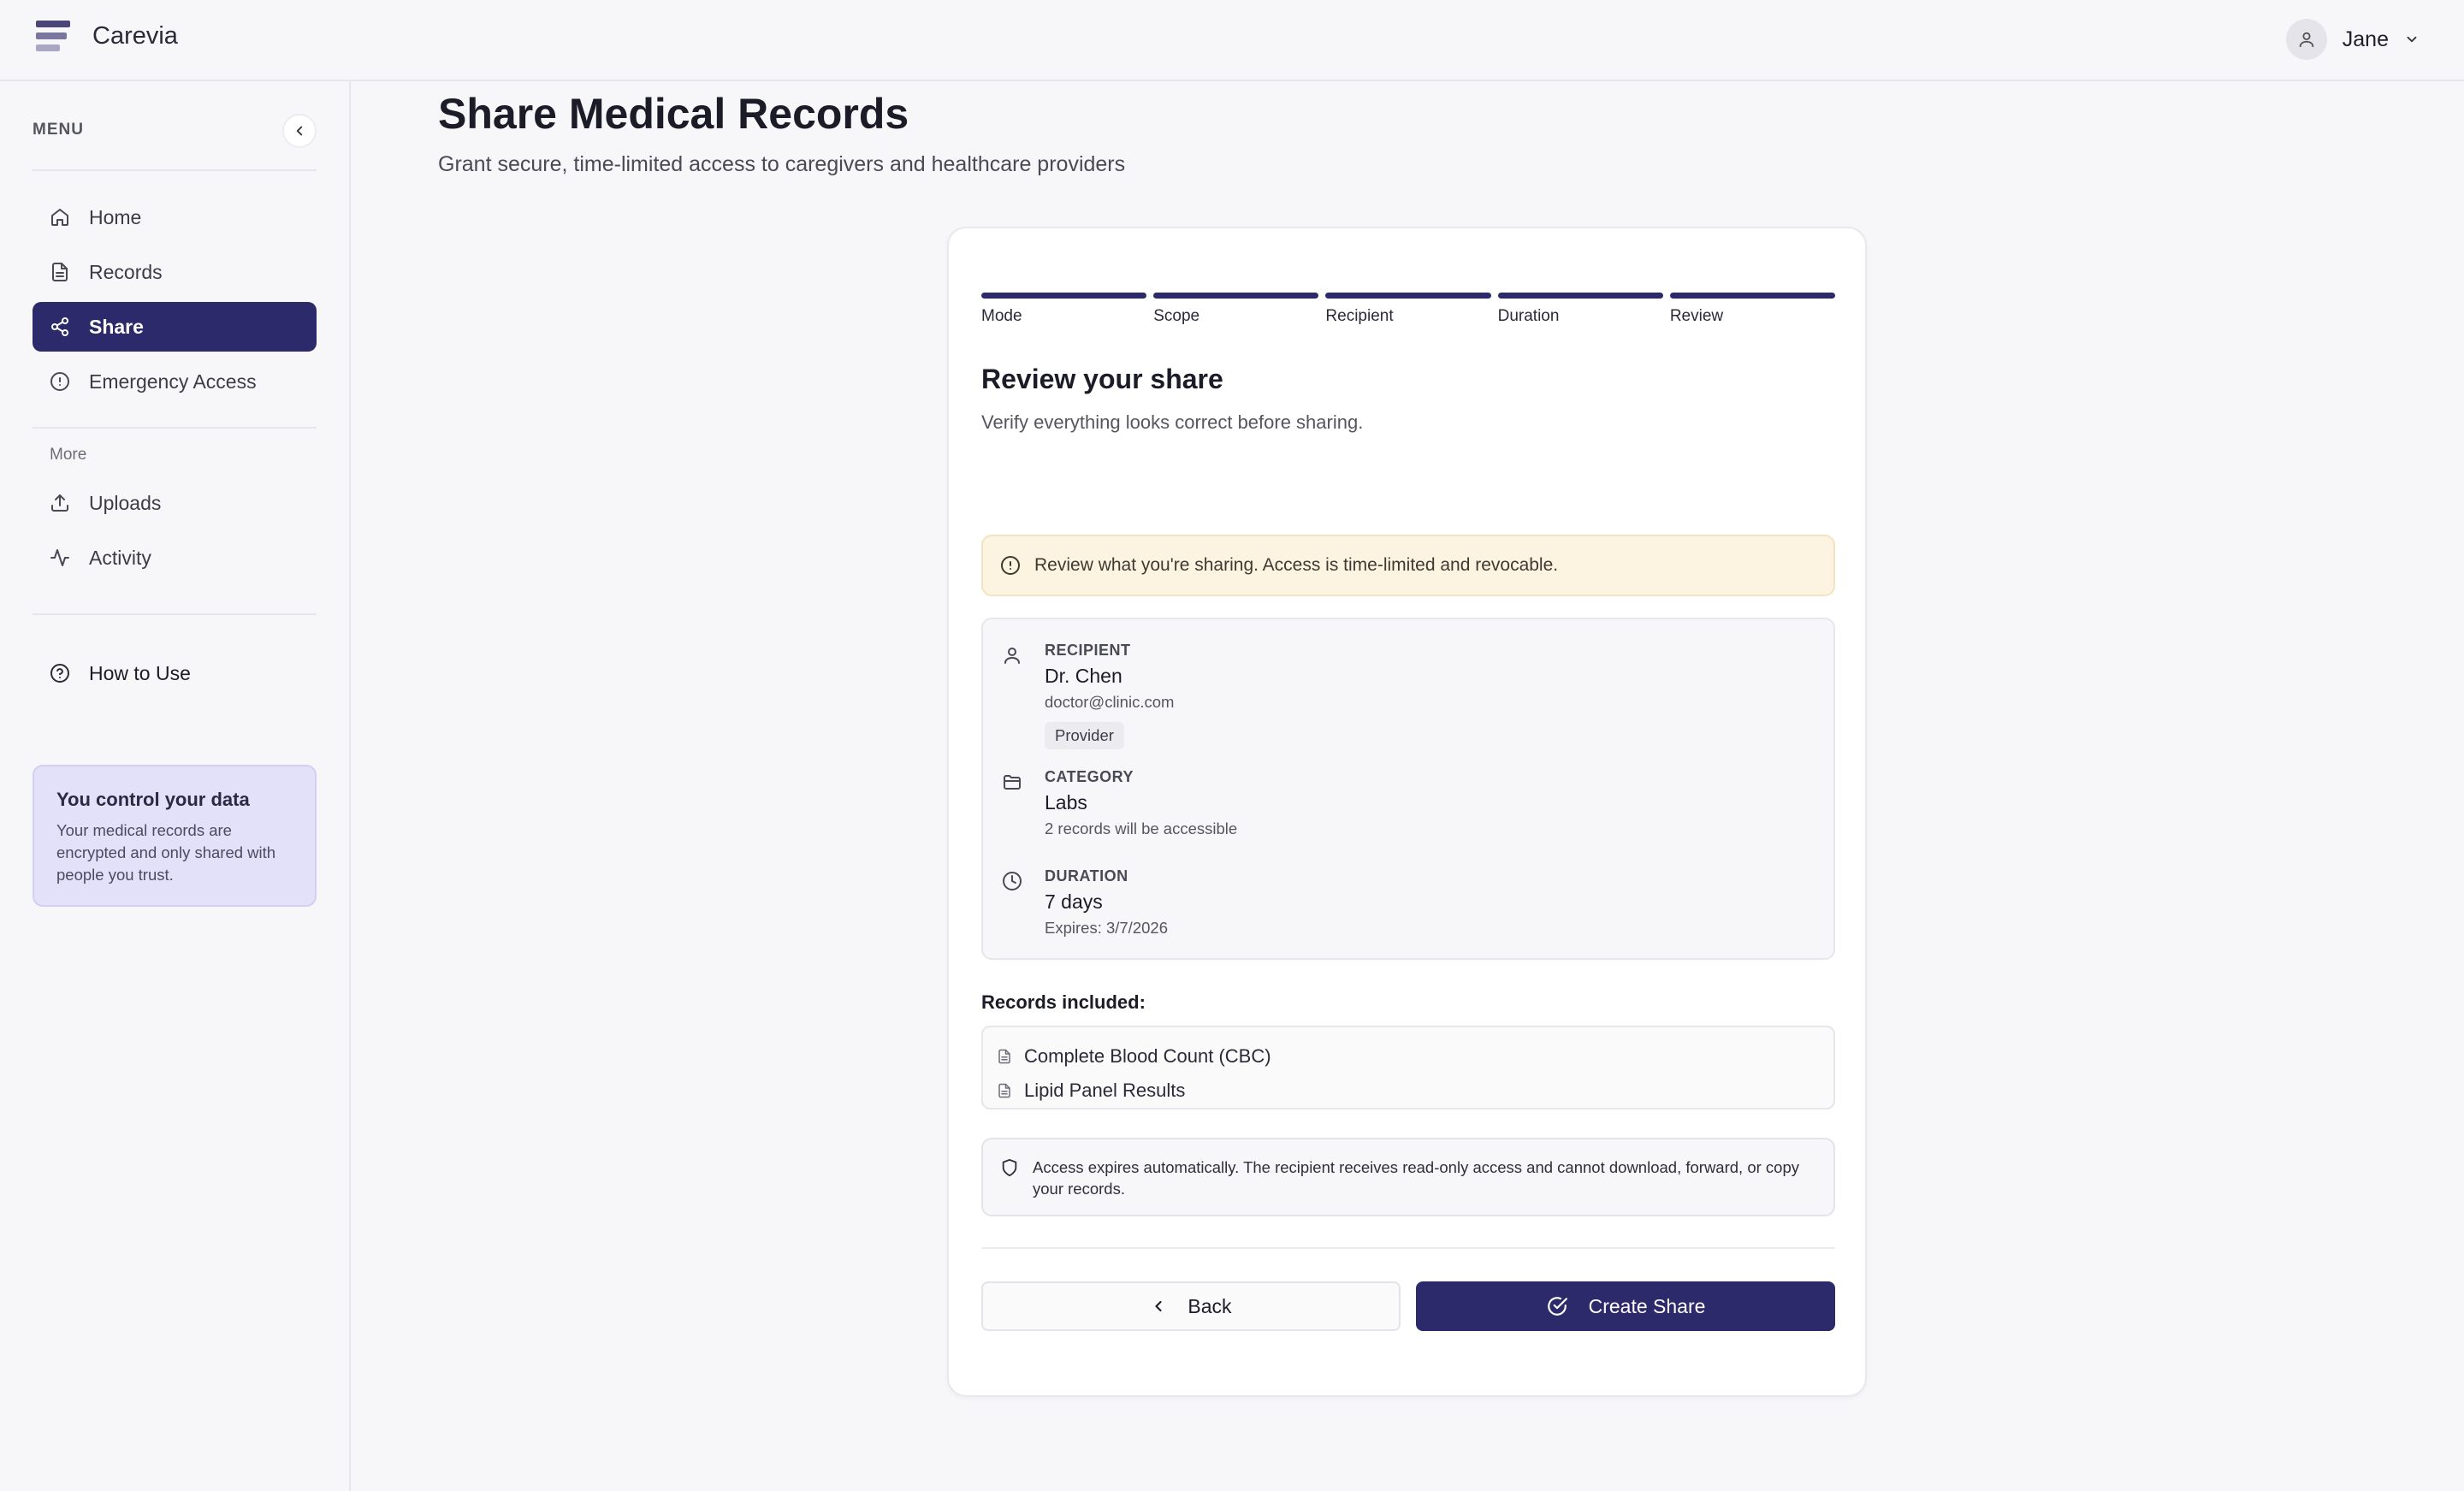 The height and width of the screenshot is (1491, 2464). I want to click on help-circle-icon, so click(59, 673).